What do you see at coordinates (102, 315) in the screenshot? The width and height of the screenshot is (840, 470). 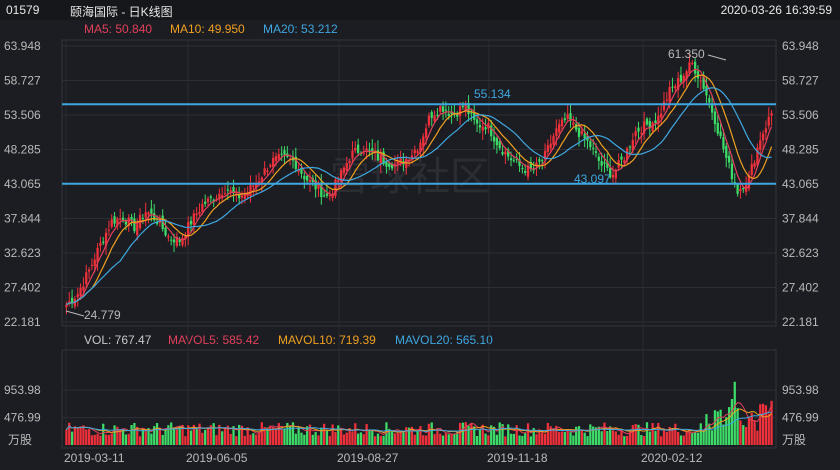 I see `low-annotation: 24.779` at bounding box center [102, 315].